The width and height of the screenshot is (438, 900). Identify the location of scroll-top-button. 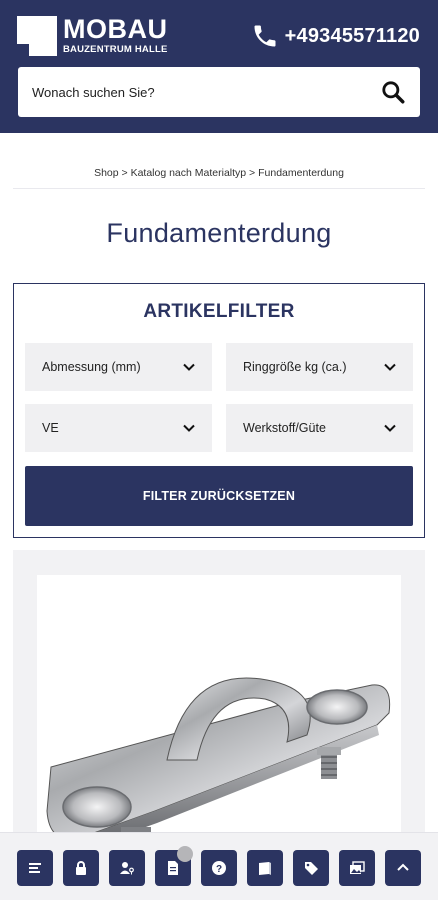
(403, 868).